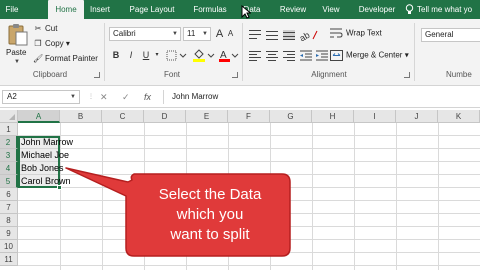 The height and width of the screenshot is (270, 480). I want to click on row-header-5: 5, so click(9, 181).